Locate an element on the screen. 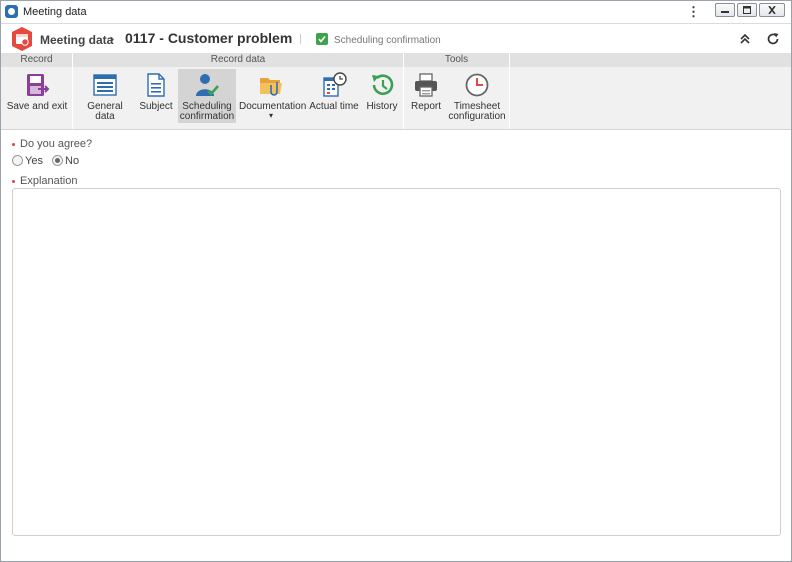 The image size is (792, 562). save-and-exit-button: Save and exit is located at coordinates (37, 96).